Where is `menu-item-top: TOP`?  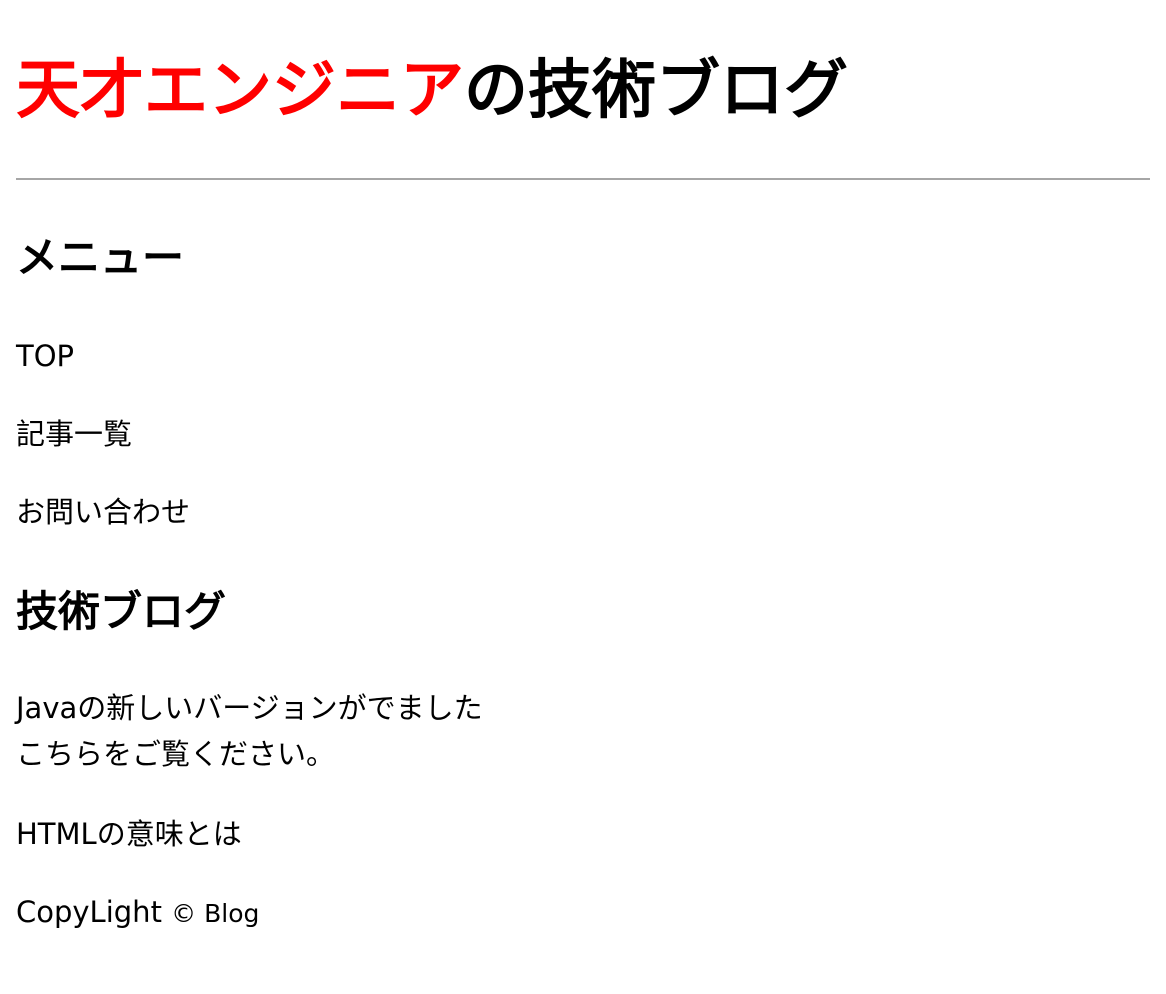 menu-item-top: TOP is located at coordinates (45, 356).